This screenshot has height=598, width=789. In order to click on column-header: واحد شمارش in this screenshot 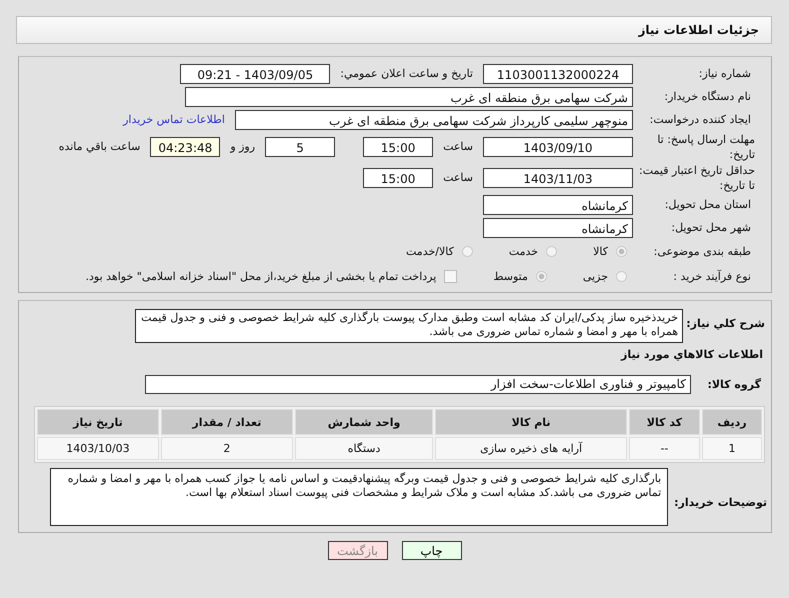, I will do `click(364, 422)`.